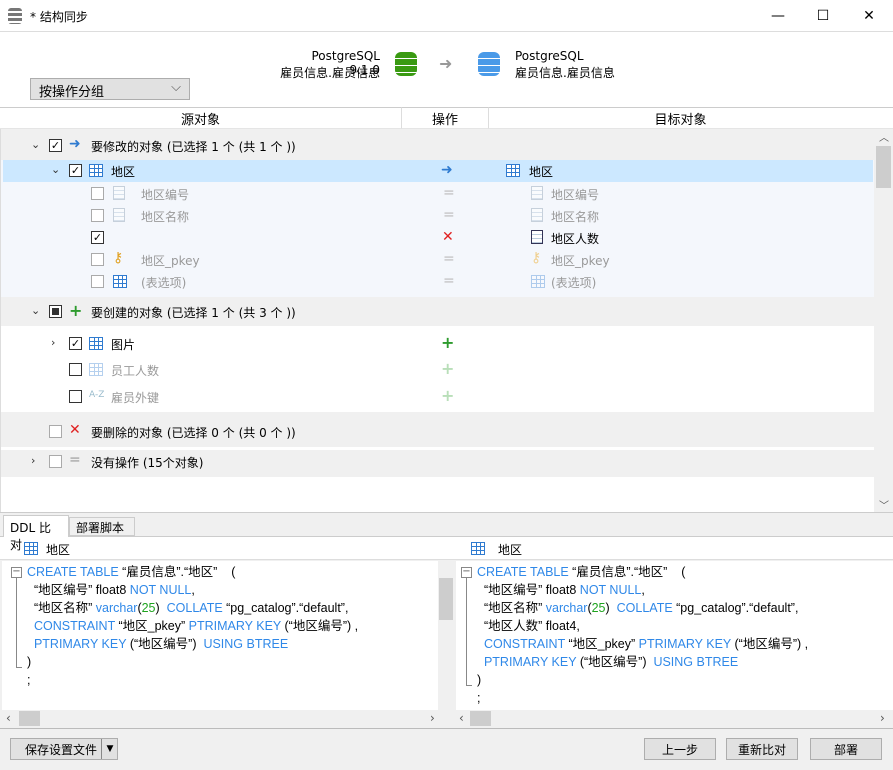 The height and width of the screenshot is (770, 893). Describe the element at coordinates (201, 118) in the screenshot. I see `column-header-source: 源对象` at that location.